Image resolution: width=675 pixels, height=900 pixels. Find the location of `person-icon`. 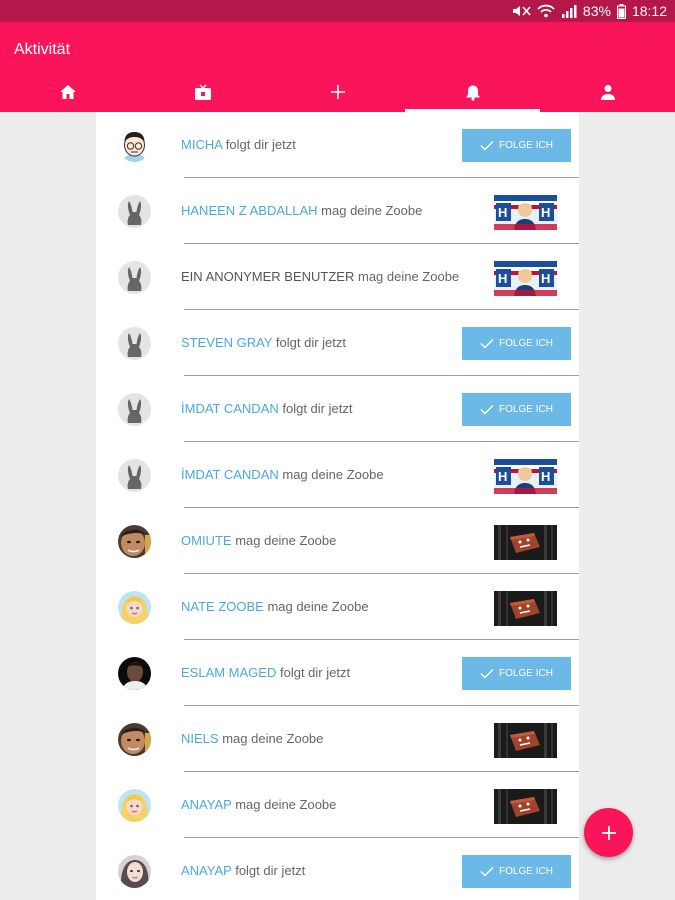

person-icon is located at coordinates (607, 92).